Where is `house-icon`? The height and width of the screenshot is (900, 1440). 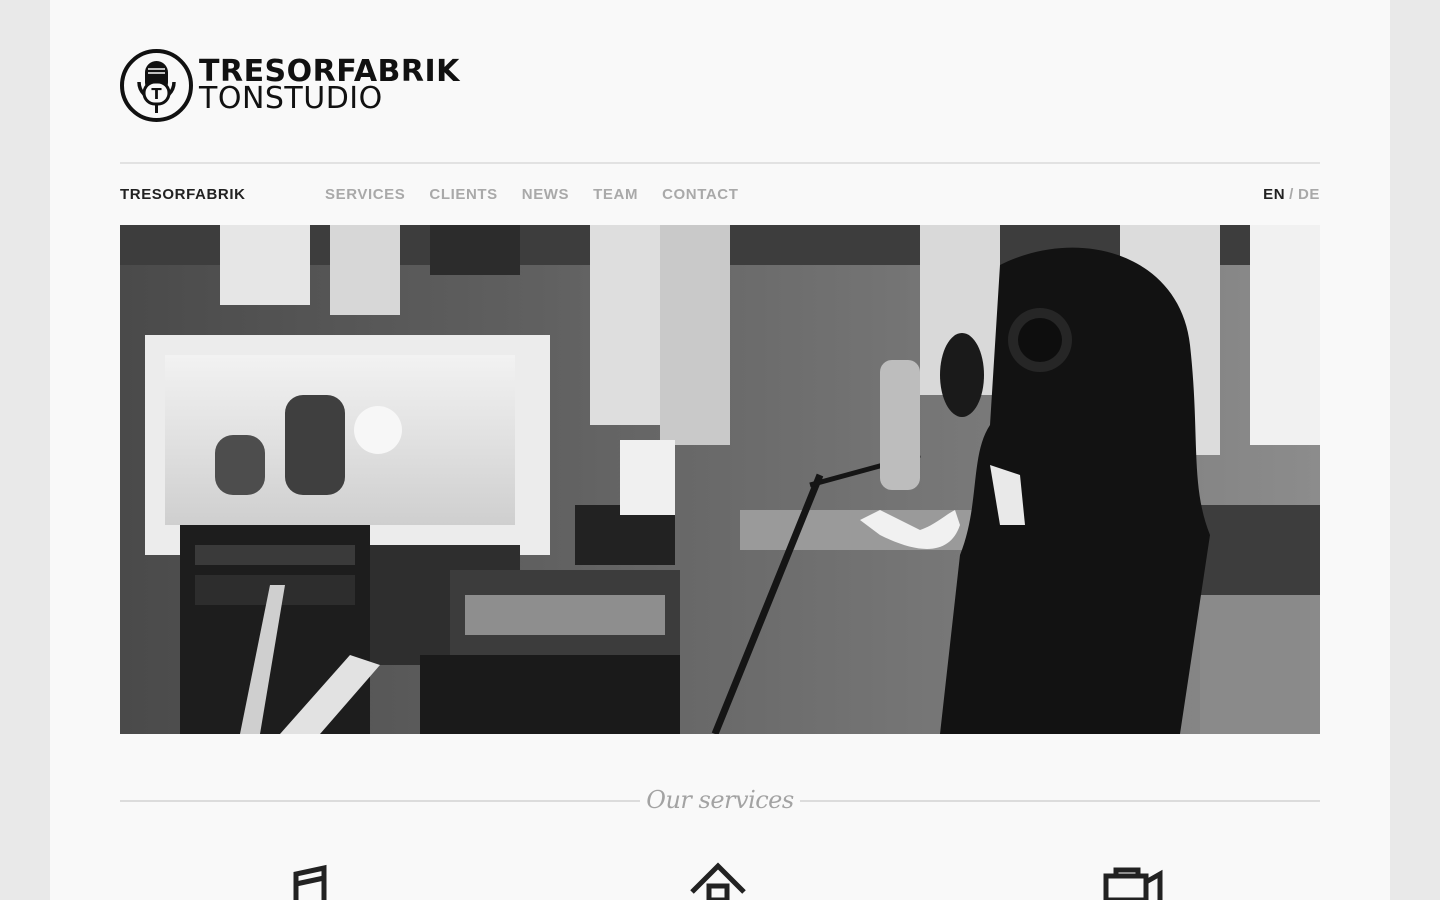
house-icon is located at coordinates (718, 881).